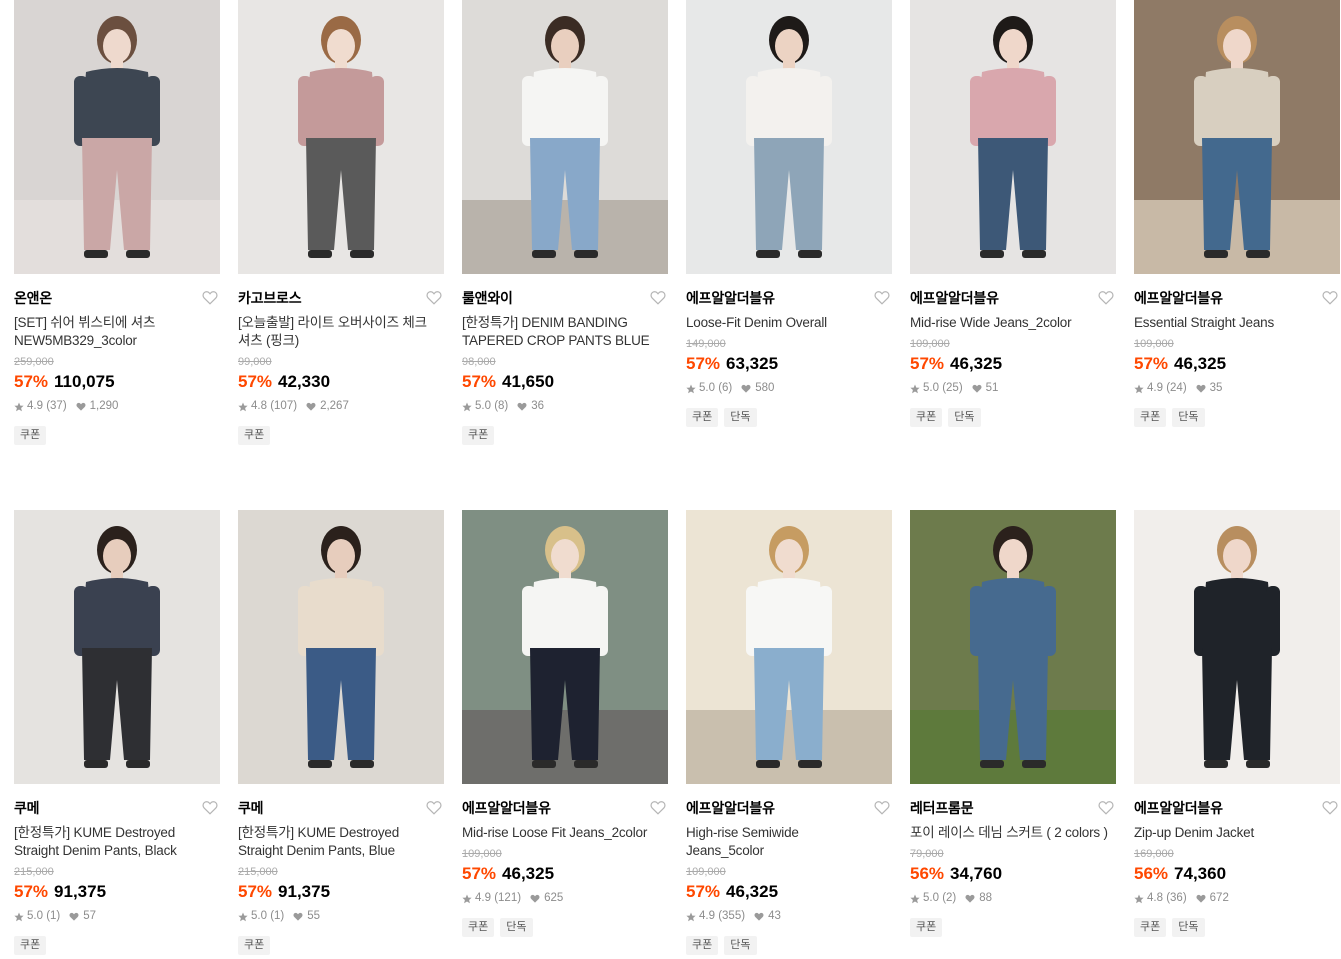  What do you see at coordinates (725, 850) in the screenshot?
I see `product-name-line: Jeans_5color` at bounding box center [725, 850].